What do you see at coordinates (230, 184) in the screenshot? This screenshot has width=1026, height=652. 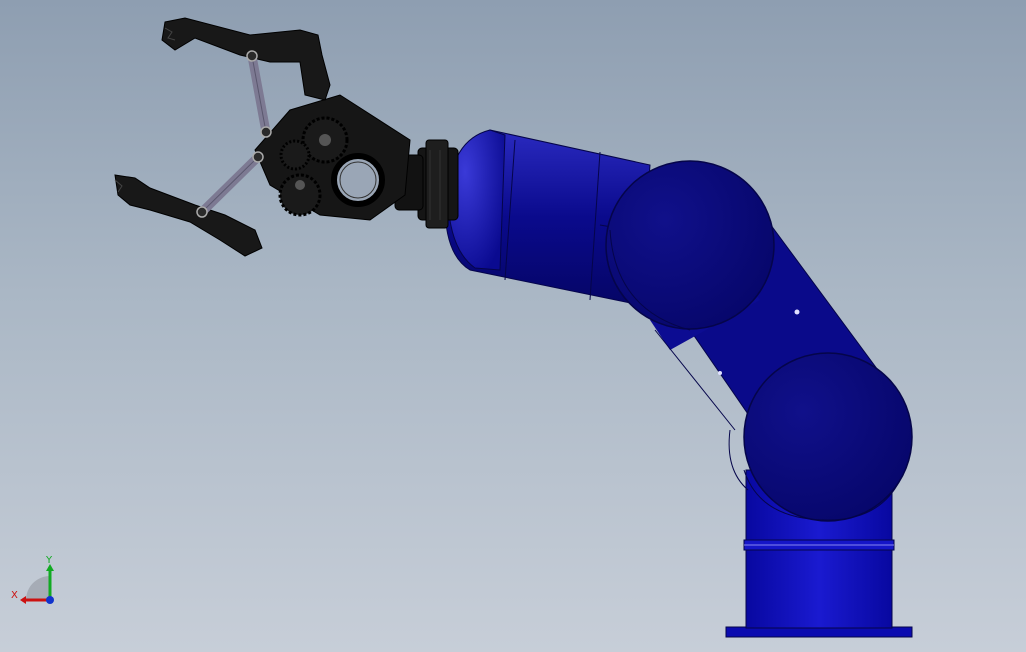 I see `gripper-link-lower` at bounding box center [230, 184].